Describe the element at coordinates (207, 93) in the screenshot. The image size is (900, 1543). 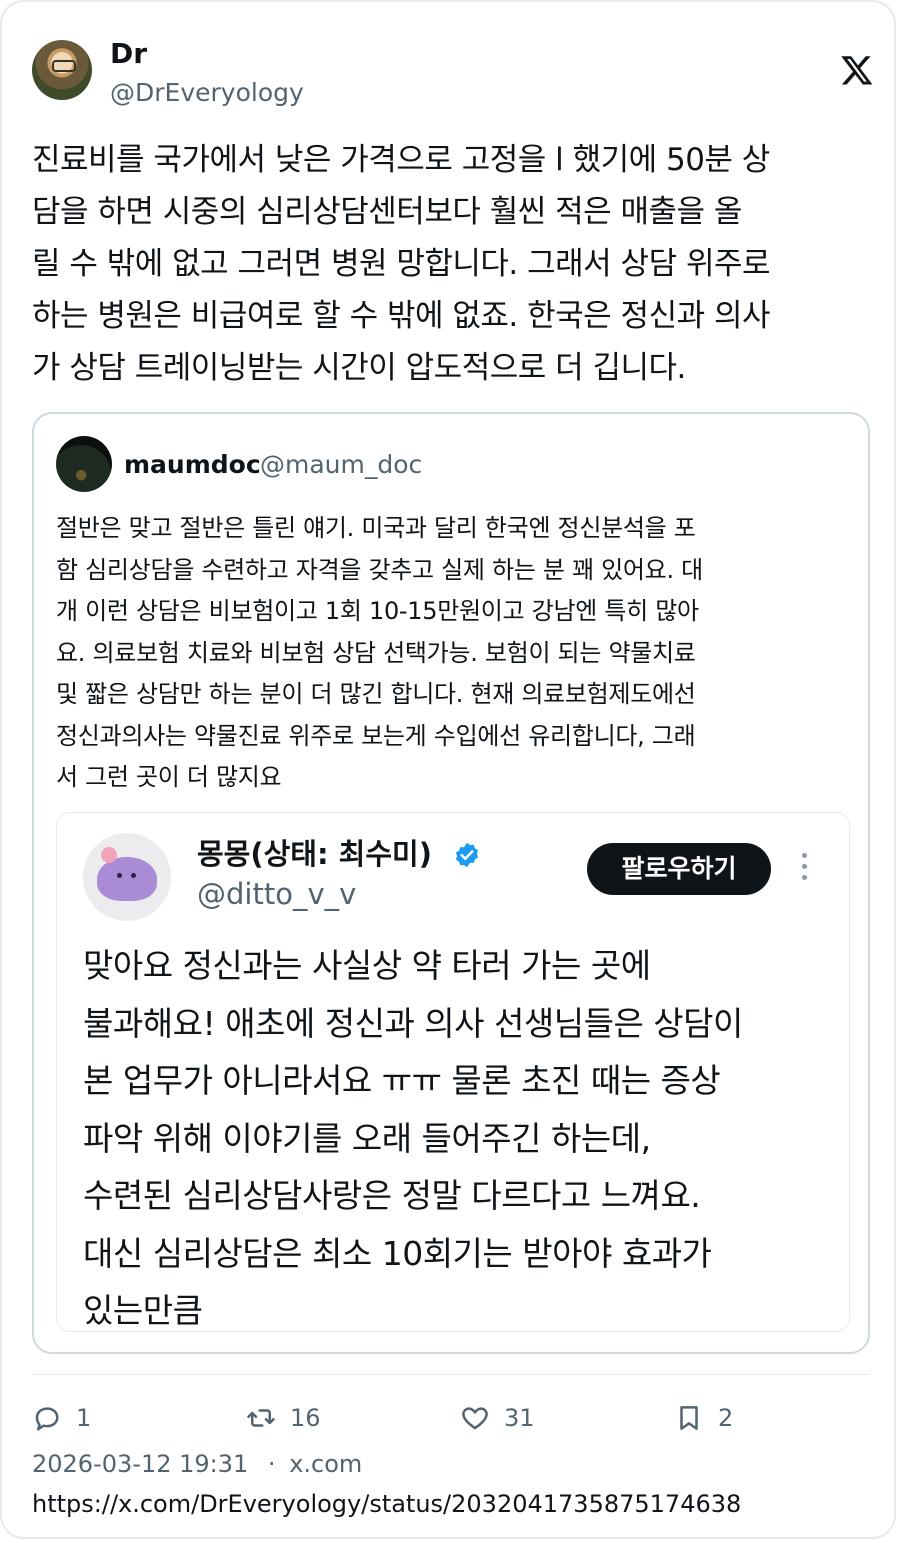
I see `author-handle: @DrEveryology` at that location.